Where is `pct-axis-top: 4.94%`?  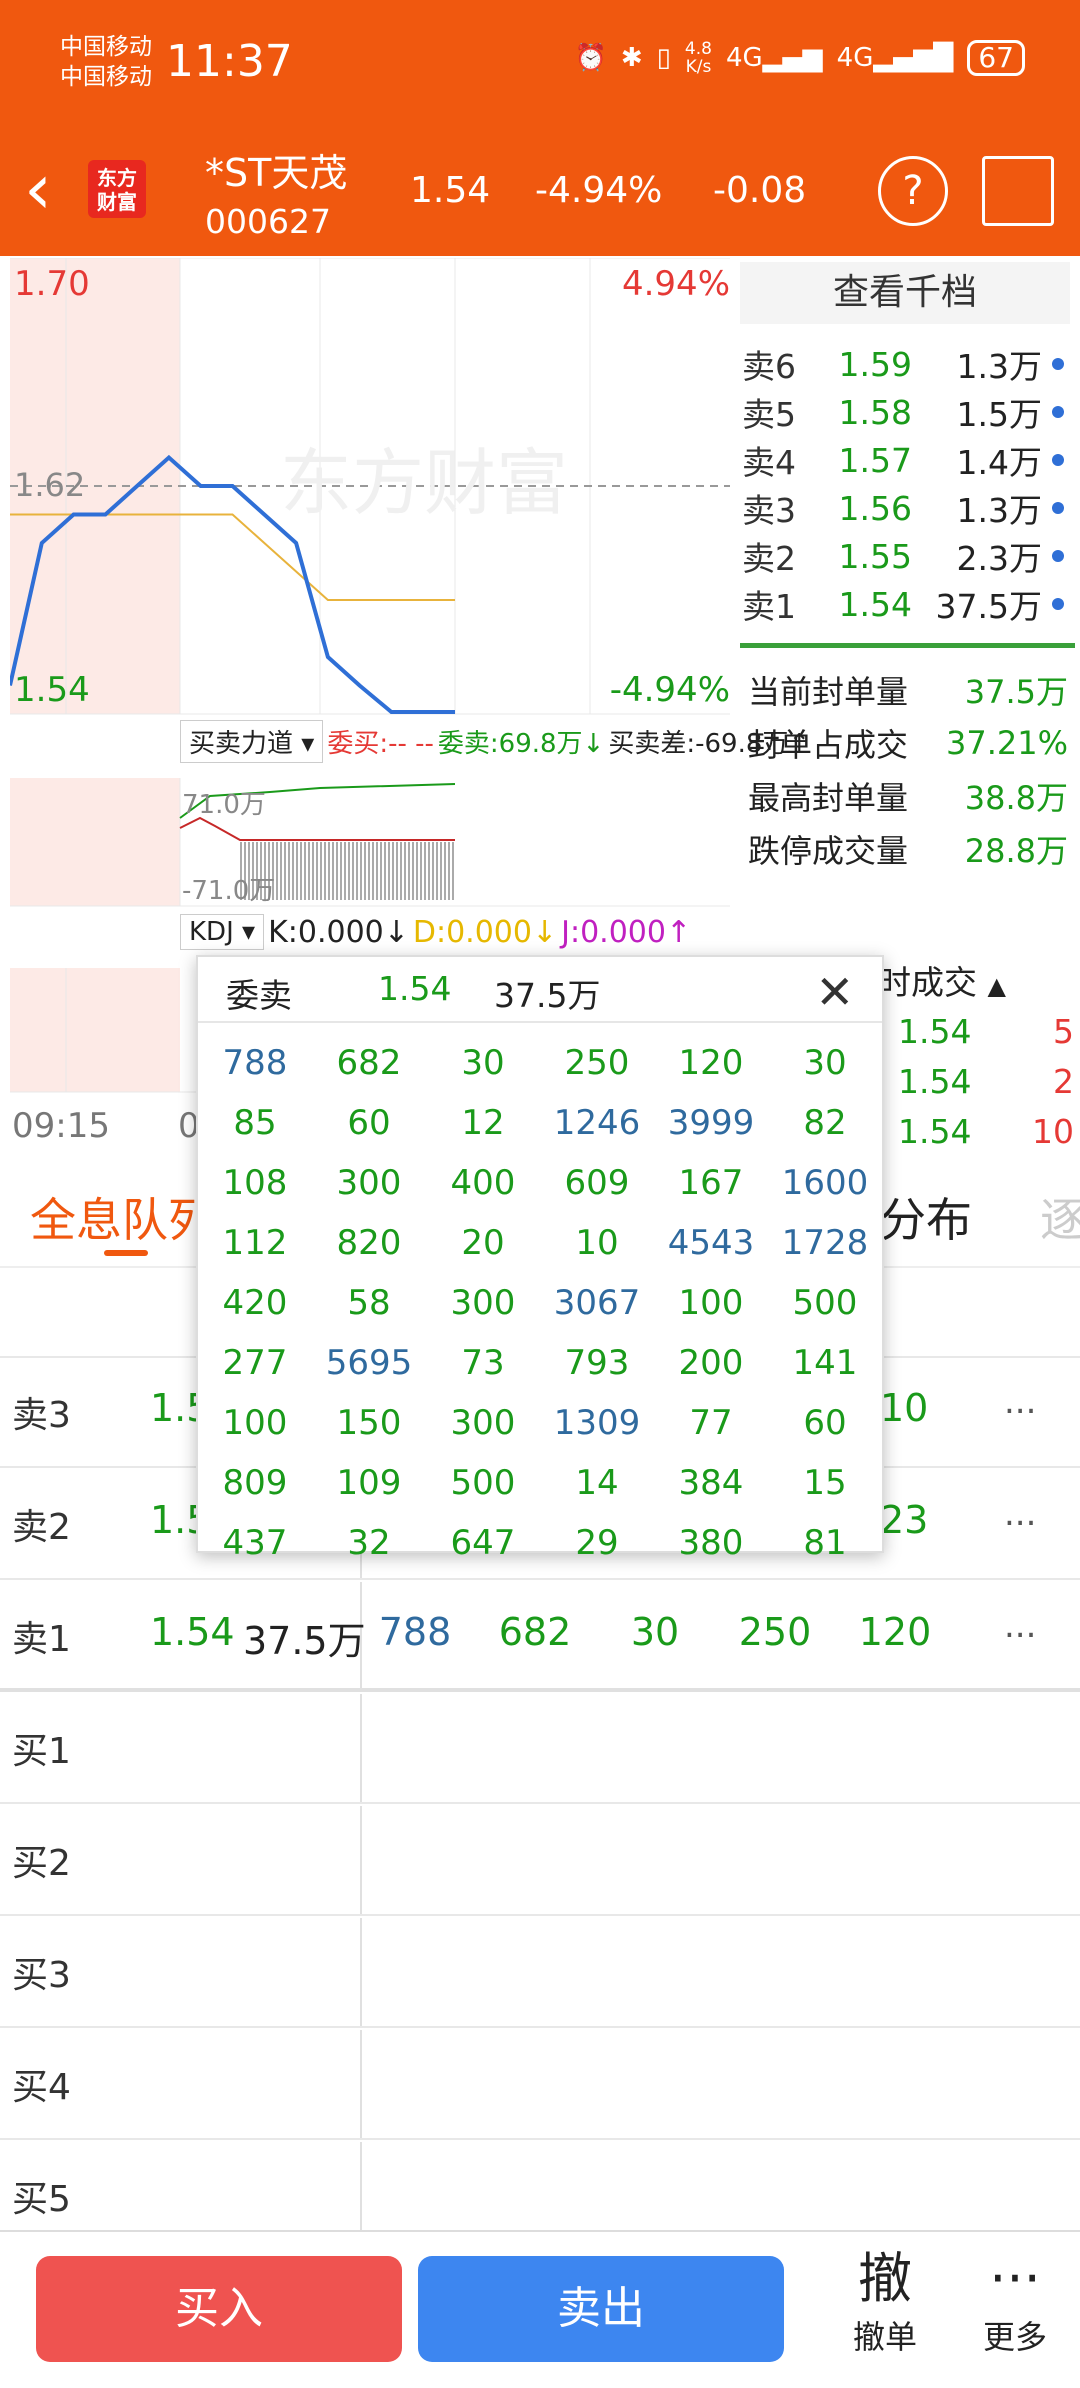 pct-axis-top: 4.94% is located at coordinates (675, 284).